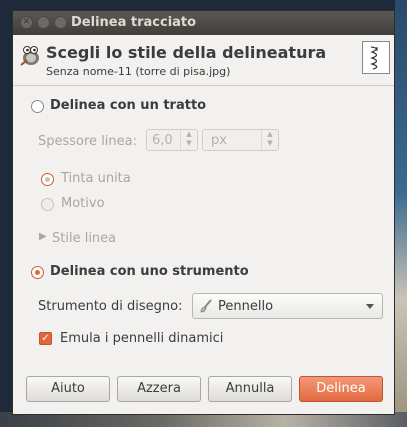  What do you see at coordinates (26, 22) in the screenshot?
I see `close-icon: ✕` at bounding box center [26, 22].